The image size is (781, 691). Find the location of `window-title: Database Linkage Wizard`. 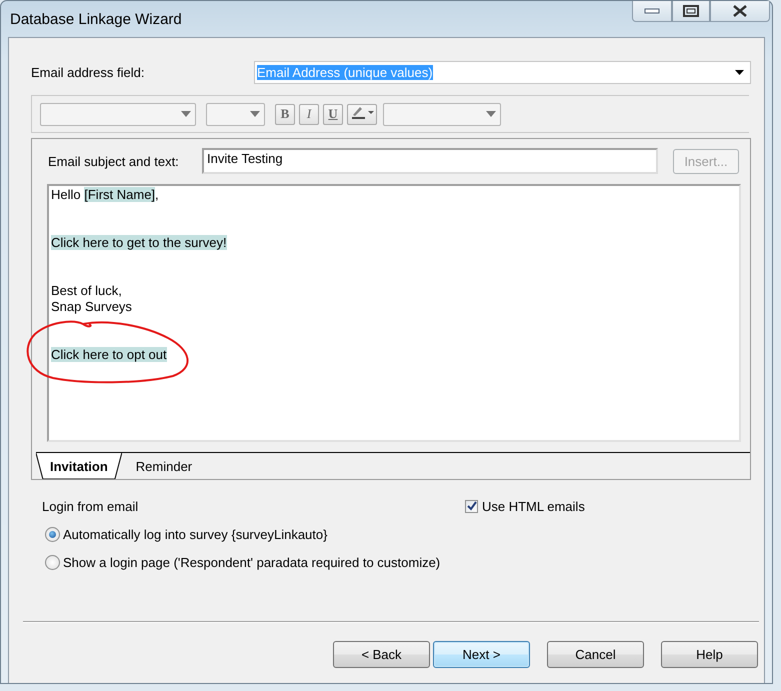

window-title: Database Linkage Wizard is located at coordinates (96, 19).